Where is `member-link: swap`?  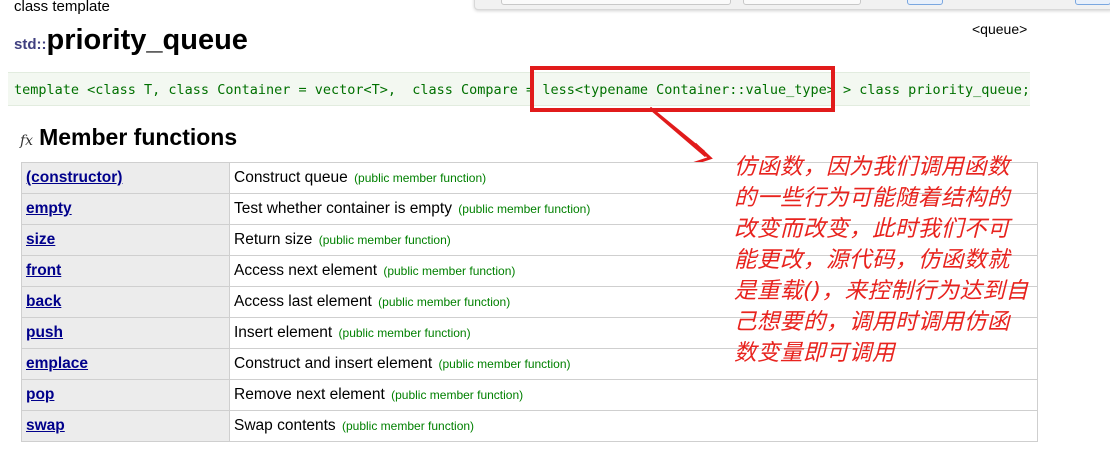 member-link: swap is located at coordinates (45, 425).